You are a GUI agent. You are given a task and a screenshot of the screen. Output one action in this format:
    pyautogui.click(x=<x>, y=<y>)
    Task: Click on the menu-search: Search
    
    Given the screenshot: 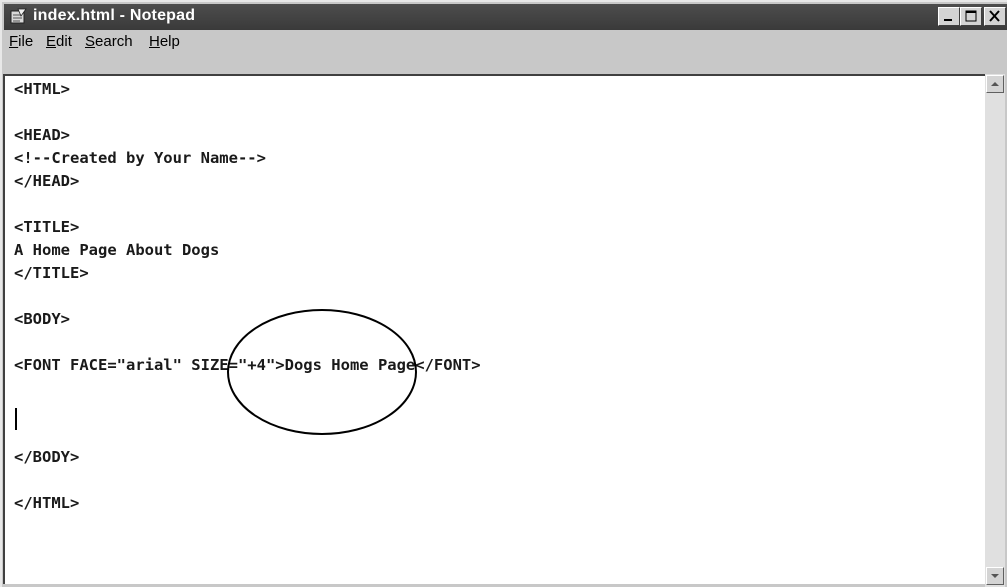 What is the action you would take?
    pyautogui.click(x=109, y=41)
    